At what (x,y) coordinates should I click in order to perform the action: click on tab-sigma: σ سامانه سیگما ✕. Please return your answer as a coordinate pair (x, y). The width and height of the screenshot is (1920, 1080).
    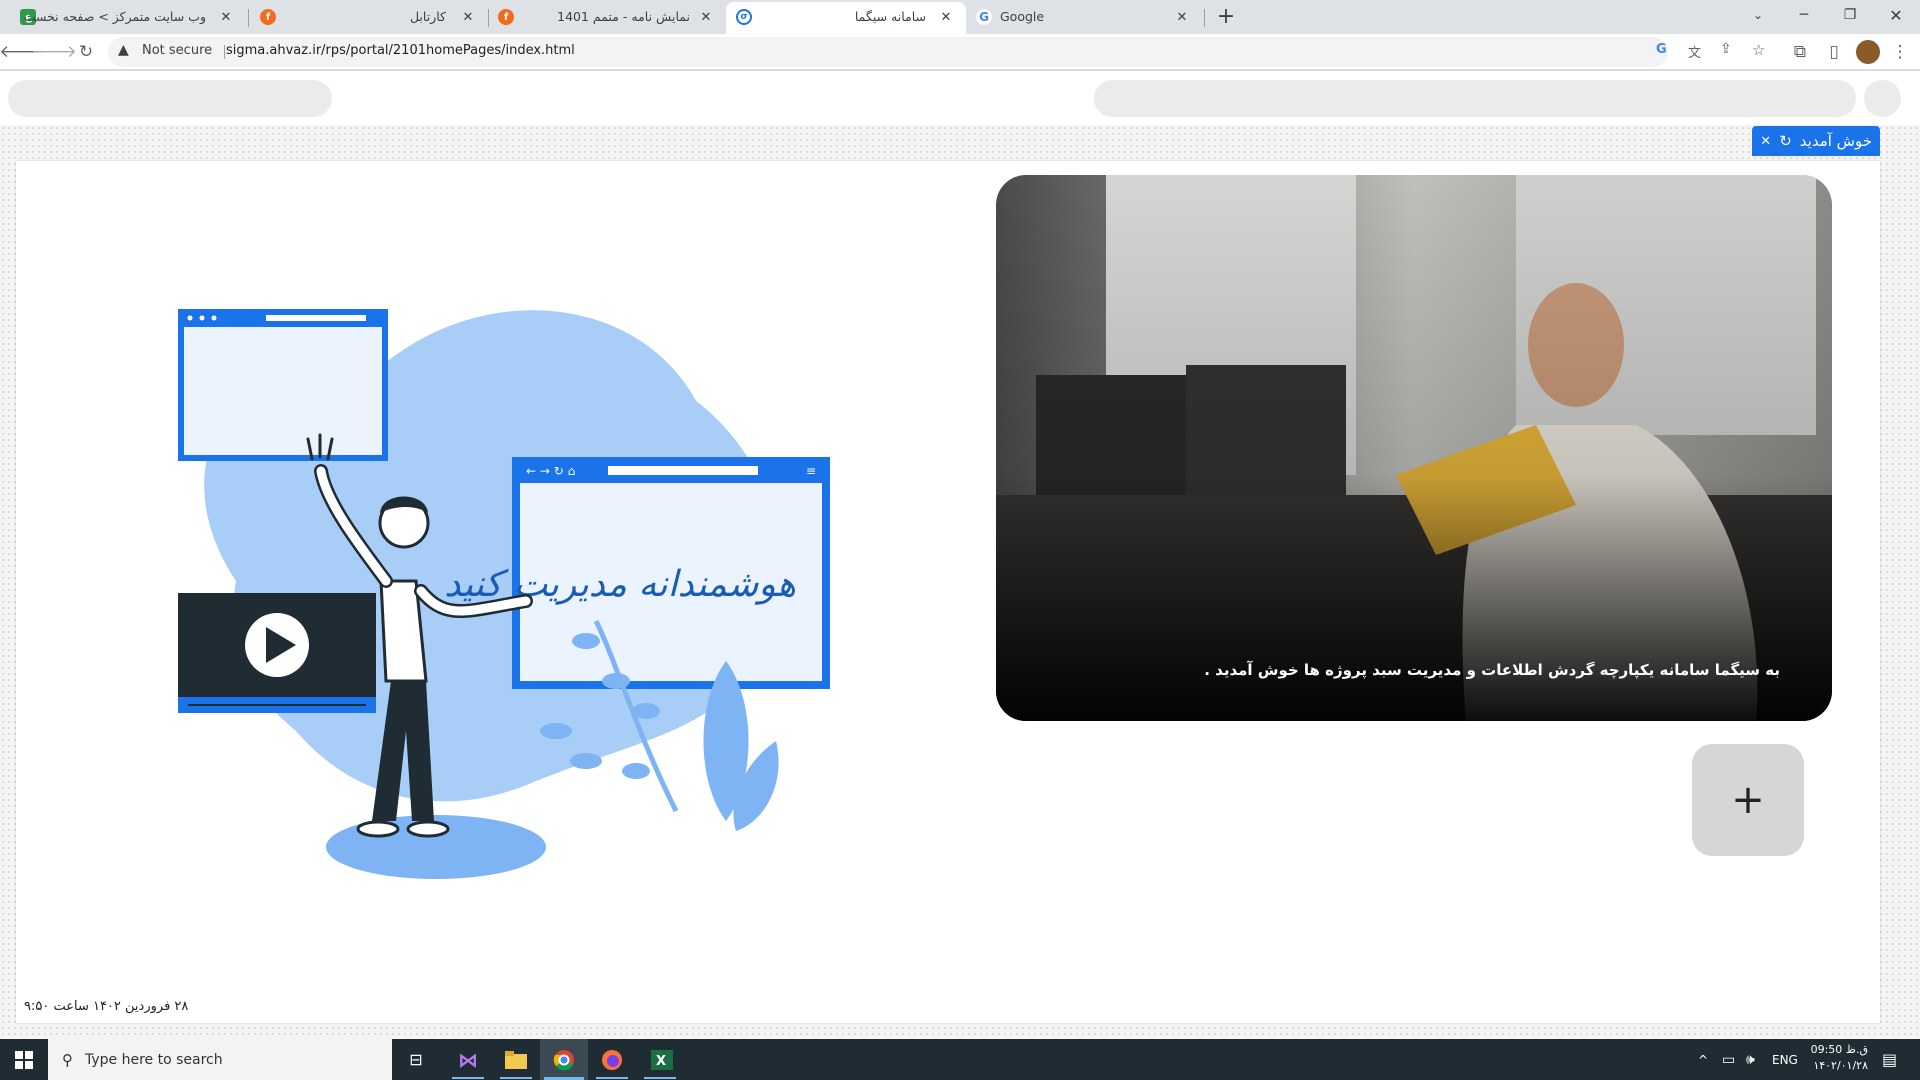
    Looking at the image, I should click on (846, 18).